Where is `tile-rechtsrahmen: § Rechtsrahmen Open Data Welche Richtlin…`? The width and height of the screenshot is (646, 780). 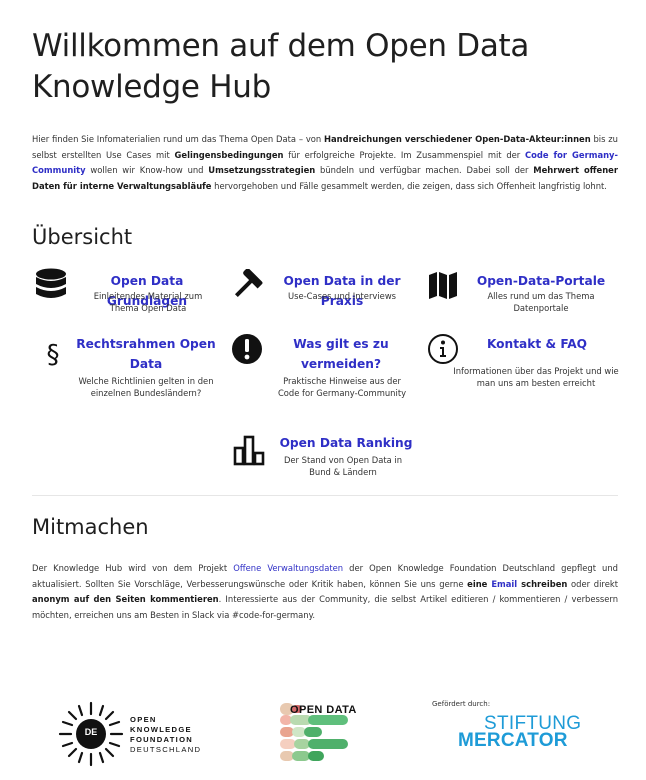
tile-rechtsrahmen: § Rechtsrahmen Open Data Welche Richtlin… is located at coordinates (129, 369).